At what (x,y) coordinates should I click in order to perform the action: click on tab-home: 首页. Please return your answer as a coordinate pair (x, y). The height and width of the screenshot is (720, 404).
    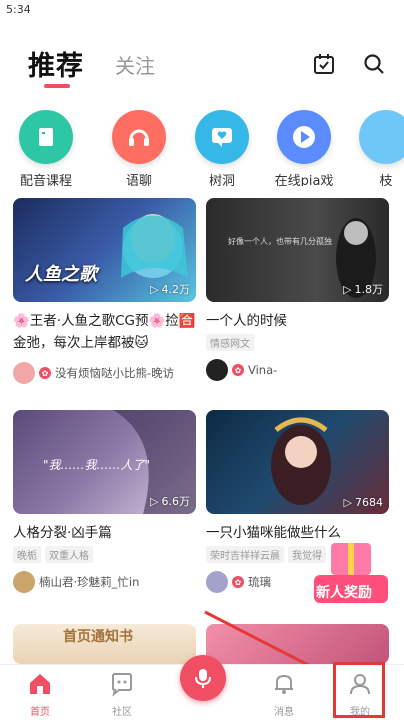
    Looking at the image, I should click on (40, 694).